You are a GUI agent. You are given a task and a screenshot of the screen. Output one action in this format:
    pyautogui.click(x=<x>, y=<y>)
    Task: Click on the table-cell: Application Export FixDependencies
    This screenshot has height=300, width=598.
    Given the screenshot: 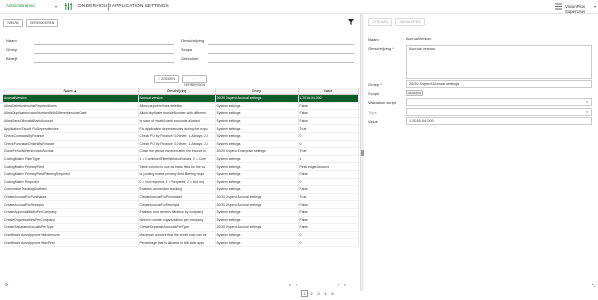 What is the action you would take?
    pyautogui.click(x=71, y=128)
    